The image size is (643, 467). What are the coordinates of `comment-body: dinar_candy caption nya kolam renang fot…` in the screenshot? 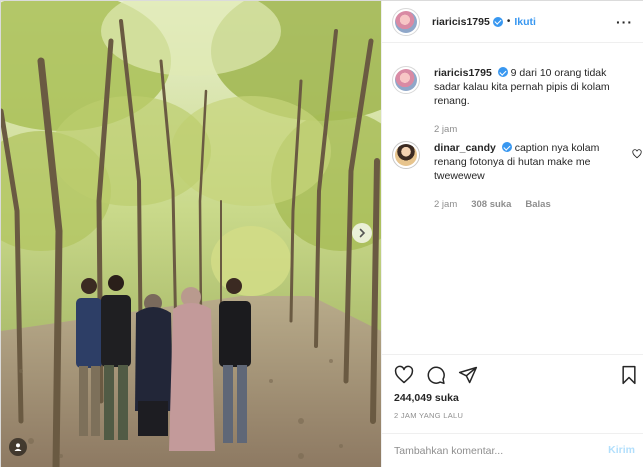 It's located at (527, 162).